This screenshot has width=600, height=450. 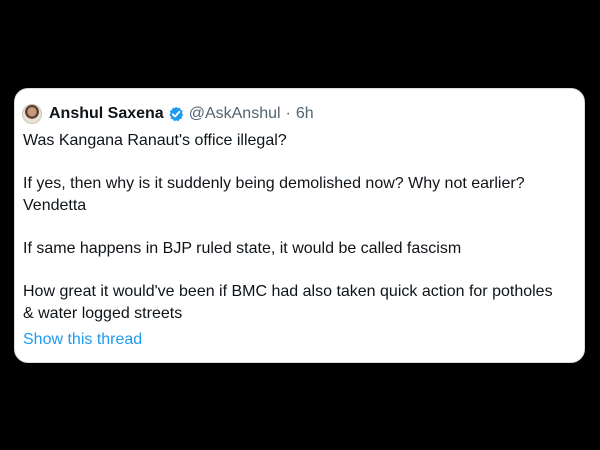 I want to click on verified-badge-icon, so click(x=176, y=114).